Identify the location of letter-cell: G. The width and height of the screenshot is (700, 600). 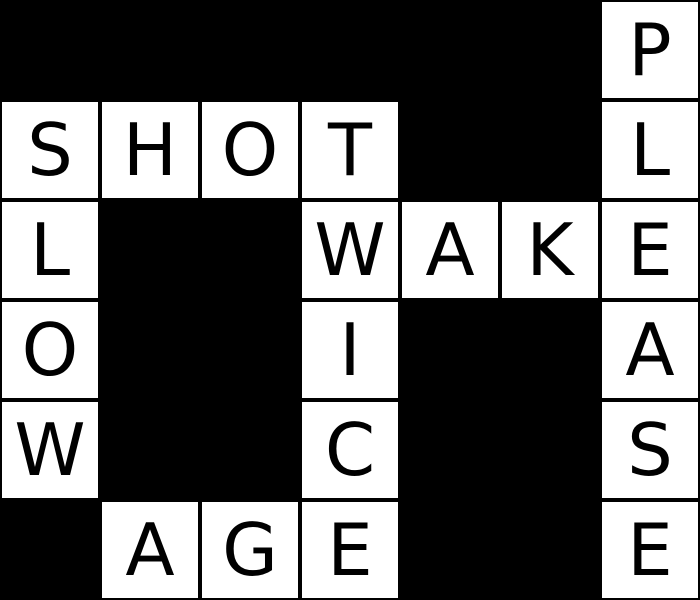
(250, 550).